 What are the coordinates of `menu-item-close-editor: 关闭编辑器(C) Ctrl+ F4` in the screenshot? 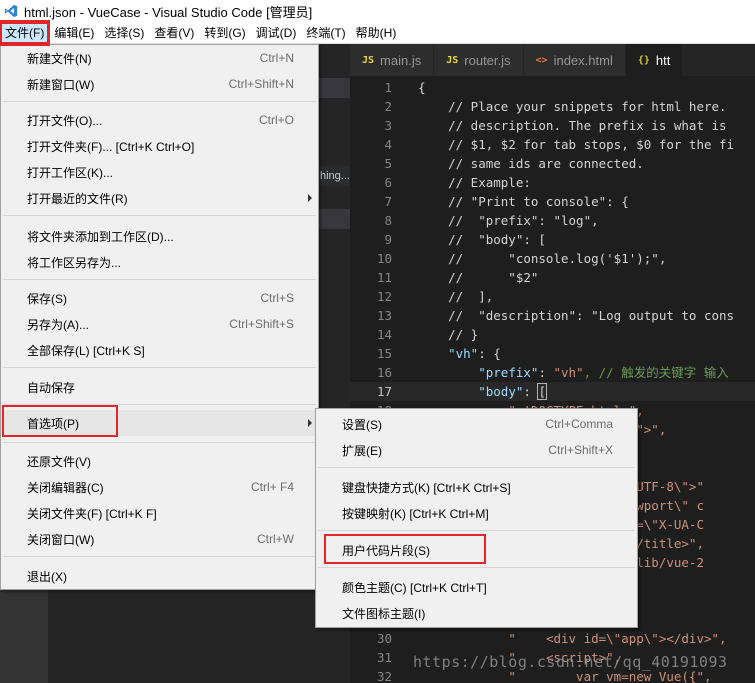 It's located at (159, 487).